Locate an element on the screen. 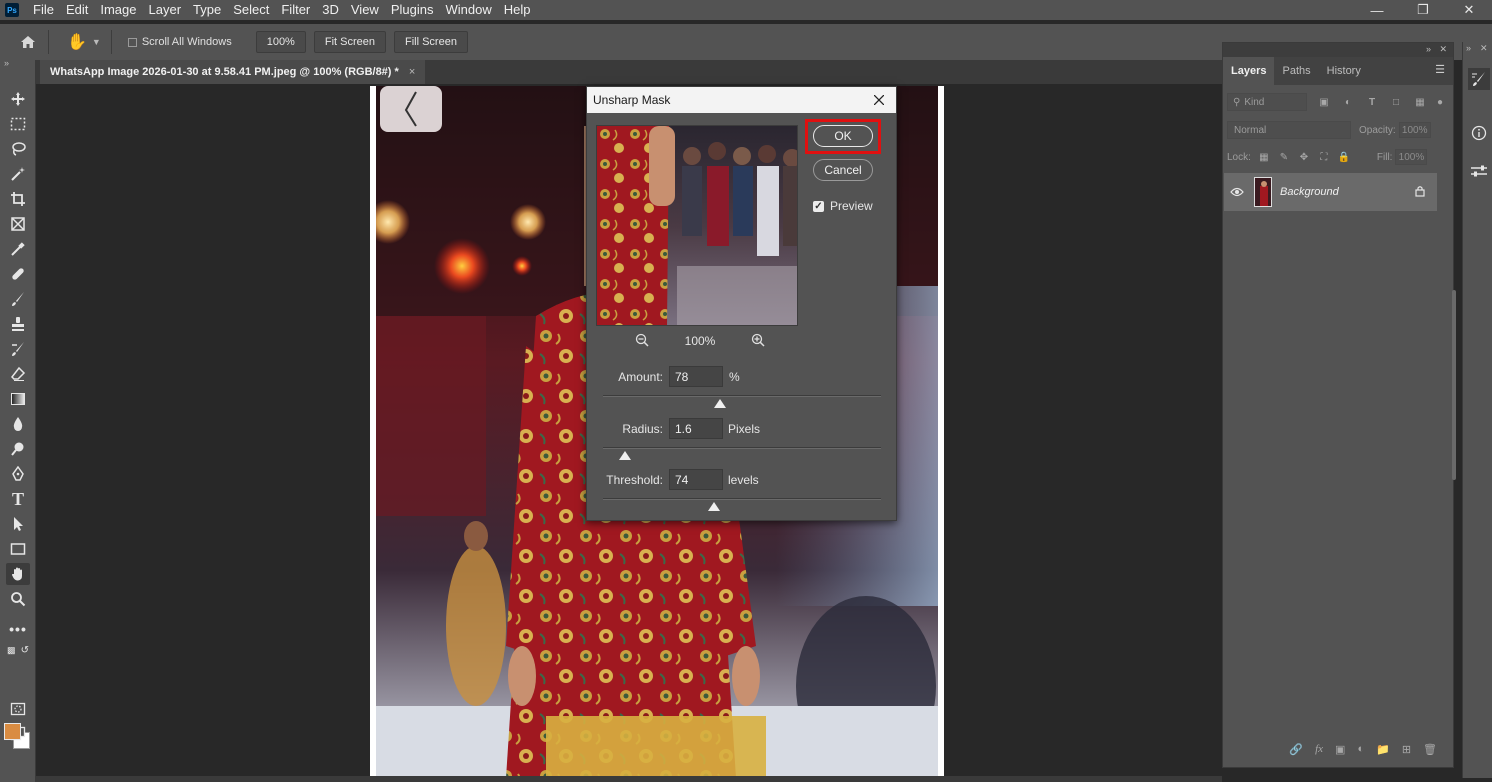  menu-filter: Filter is located at coordinates (295, 10).